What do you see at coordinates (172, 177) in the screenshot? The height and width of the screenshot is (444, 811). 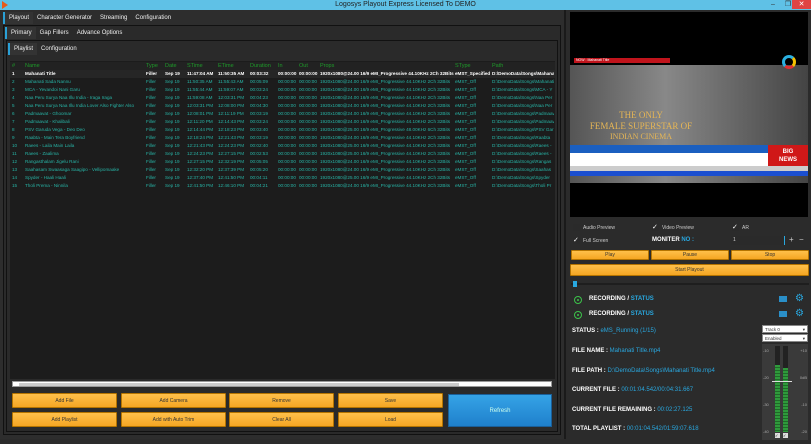 I see `cell-date: Sep 19` at bounding box center [172, 177].